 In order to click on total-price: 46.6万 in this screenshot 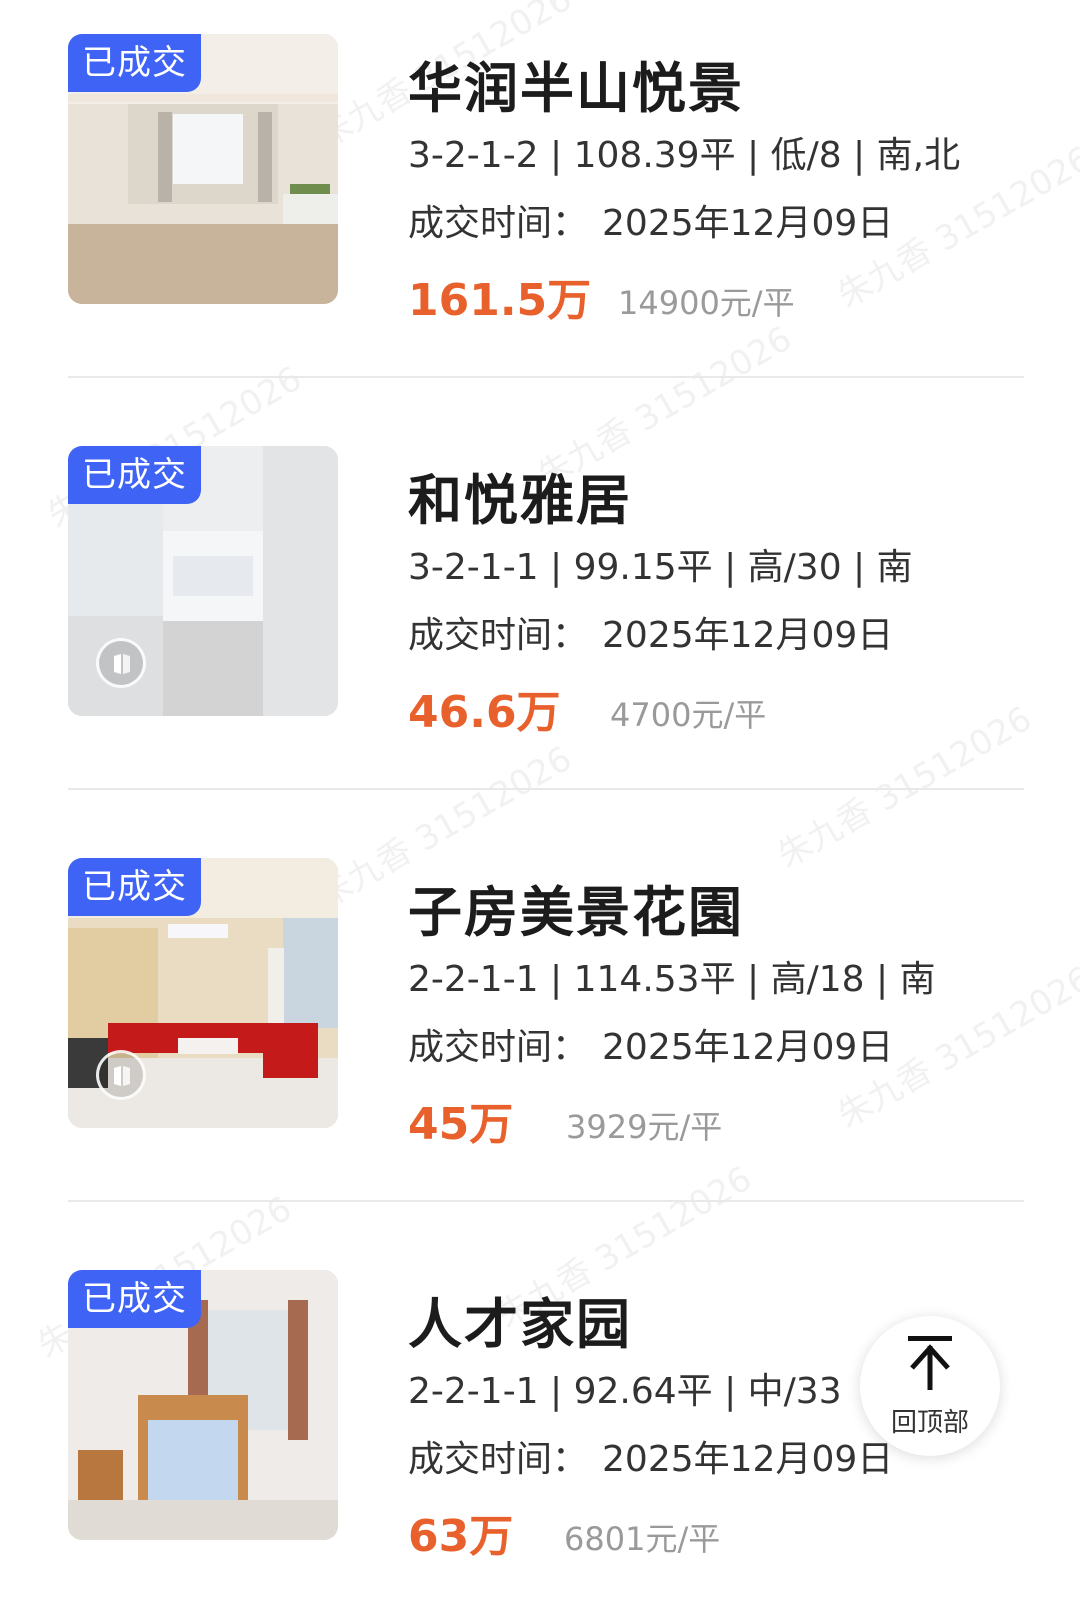, I will do `click(484, 712)`.